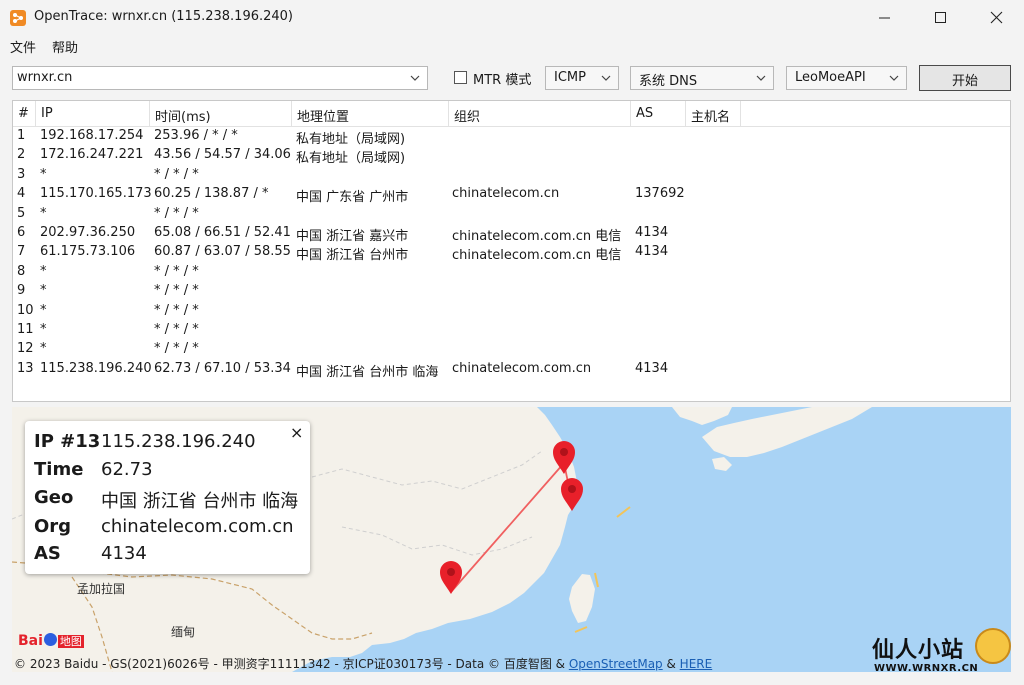  I want to click on col-header-ip: IP, so click(93, 113).